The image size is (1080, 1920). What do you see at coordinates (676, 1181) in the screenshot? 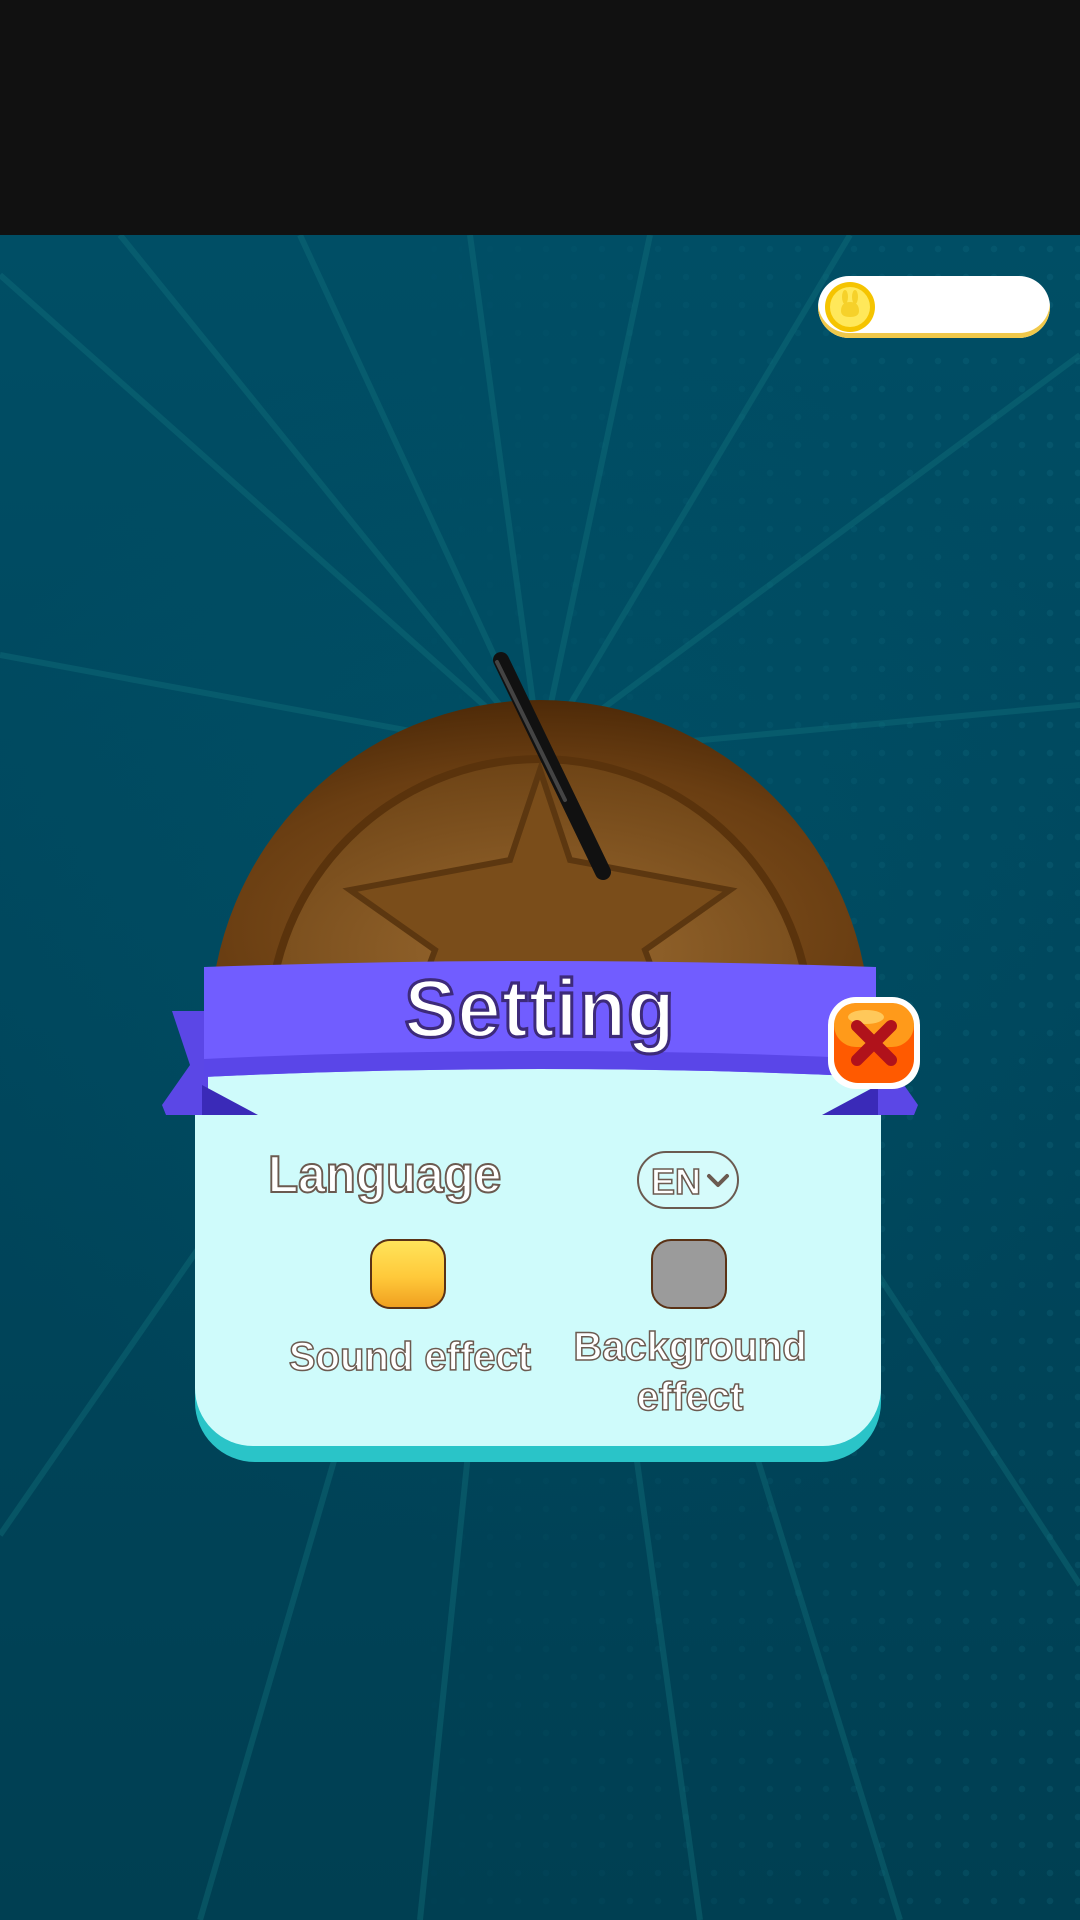
I see `language-value: EN` at bounding box center [676, 1181].